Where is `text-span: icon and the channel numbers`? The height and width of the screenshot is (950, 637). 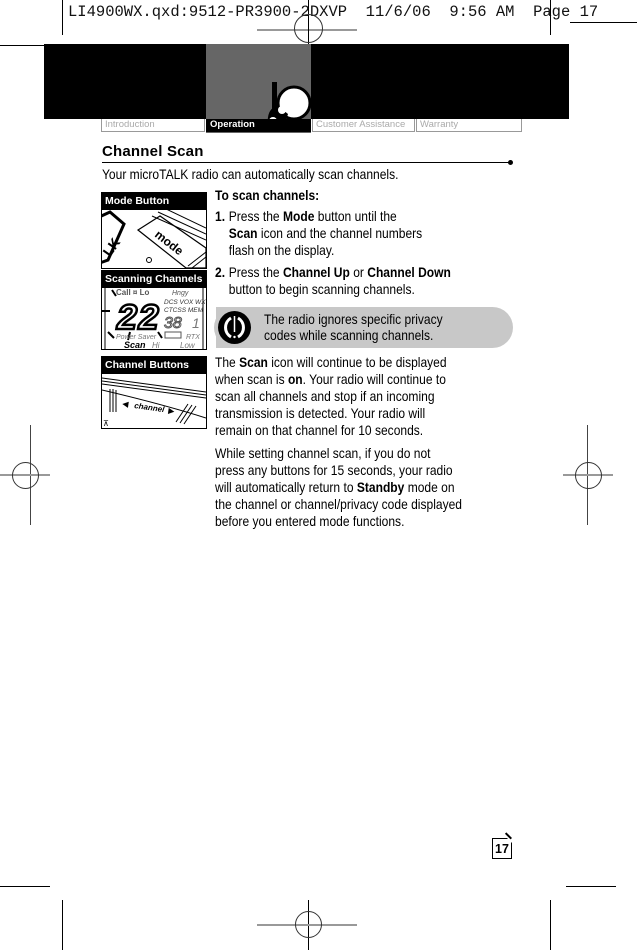 text-span: icon and the channel numbers is located at coordinates (340, 233).